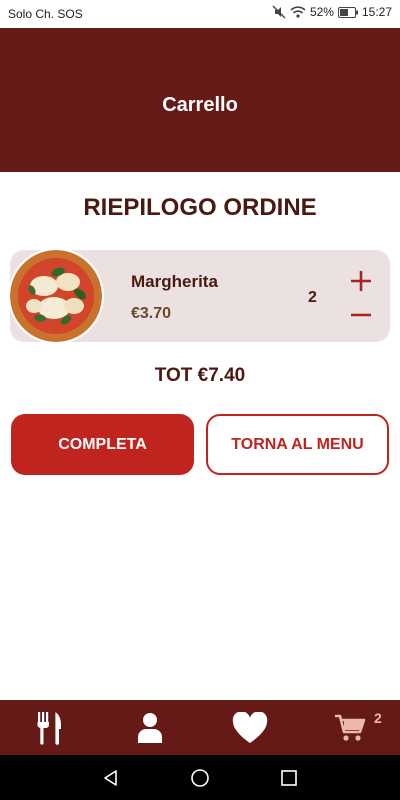  Describe the element at coordinates (298, 12) in the screenshot. I see `wifi-icon` at that location.